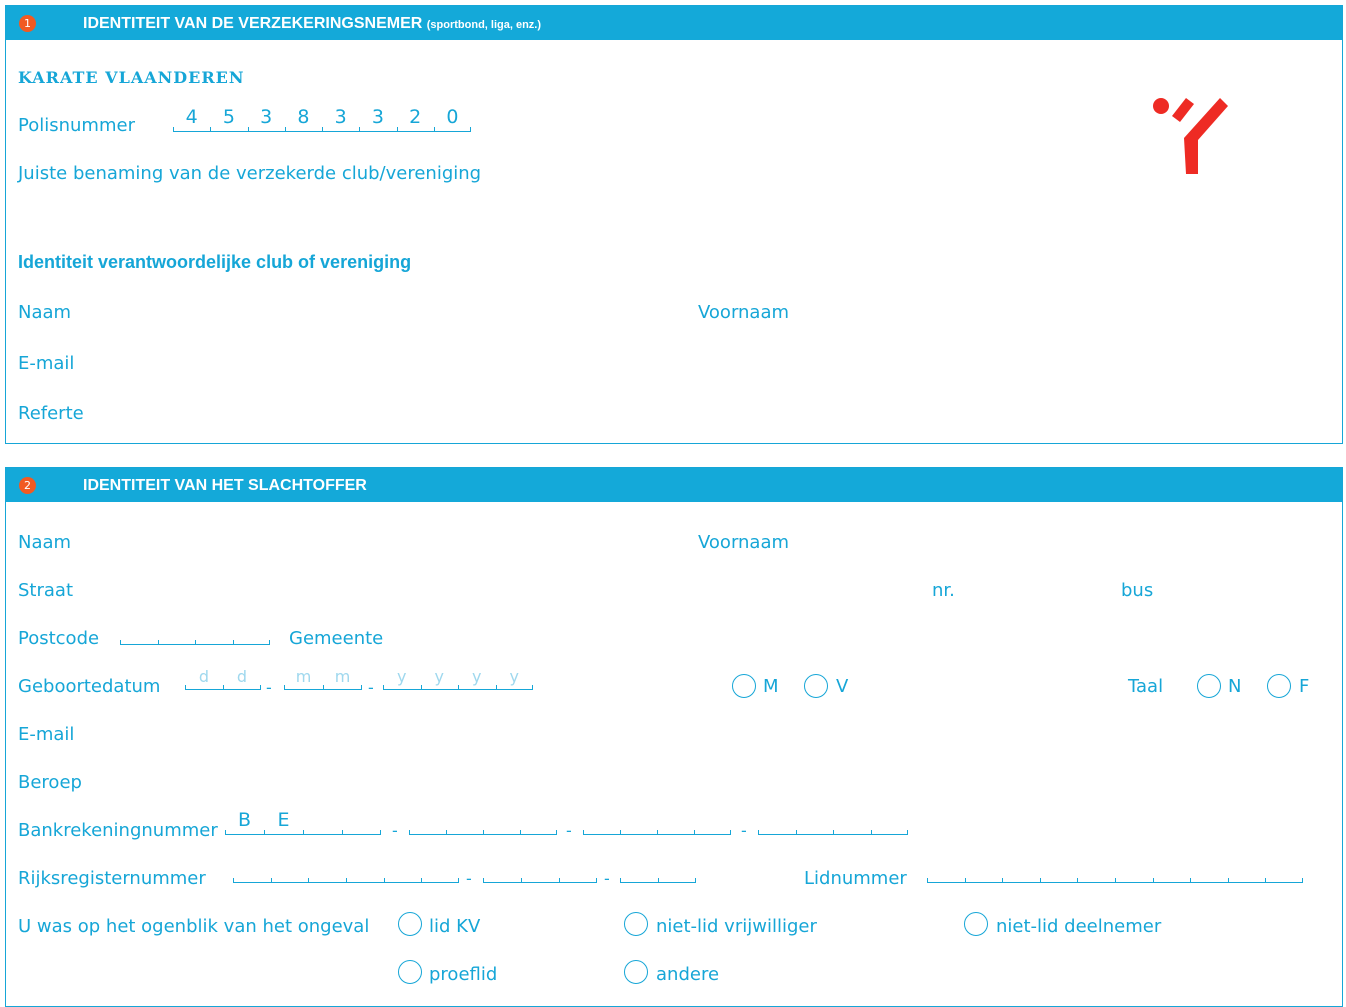  What do you see at coordinates (27, 485) in the screenshot?
I see `section-number-badge: 2` at bounding box center [27, 485].